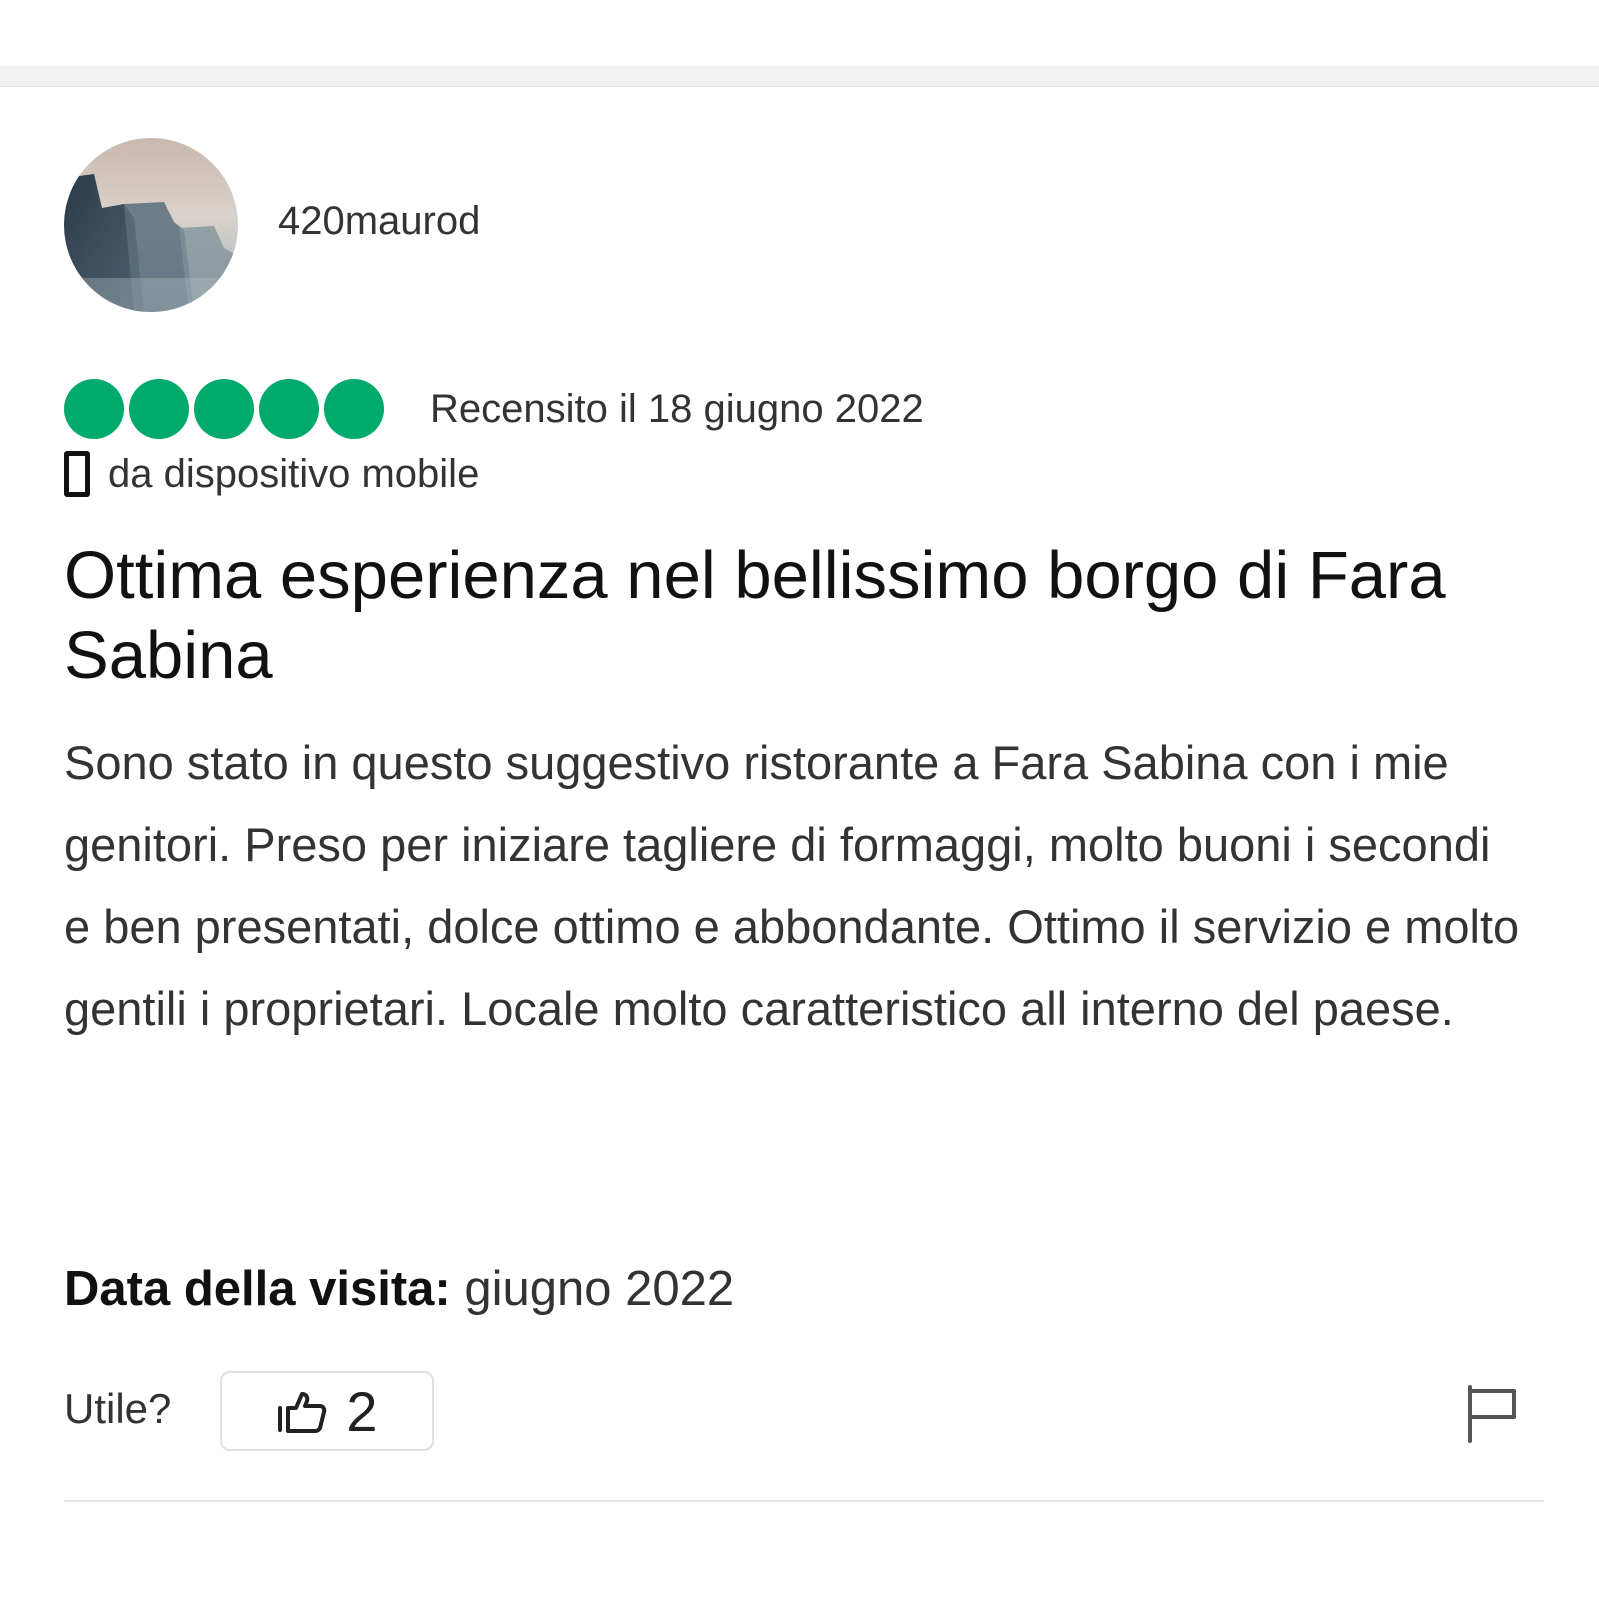 The width and height of the screenshot is (1599, 1599). Describe the element at coordinates (677, 408) in the screenshot. I see `review-date: Recensito il 18 giugno 2022` at that location.